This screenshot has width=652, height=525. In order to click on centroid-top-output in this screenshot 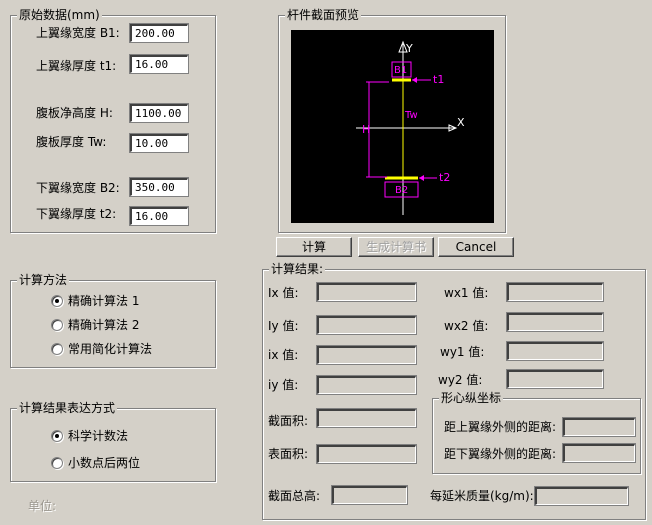, I will do `click(599, 427)`.